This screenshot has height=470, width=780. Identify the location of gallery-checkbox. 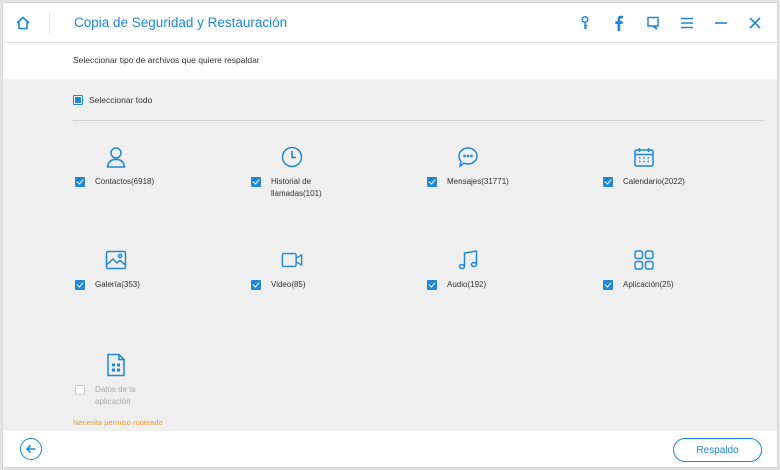
(80, 285).